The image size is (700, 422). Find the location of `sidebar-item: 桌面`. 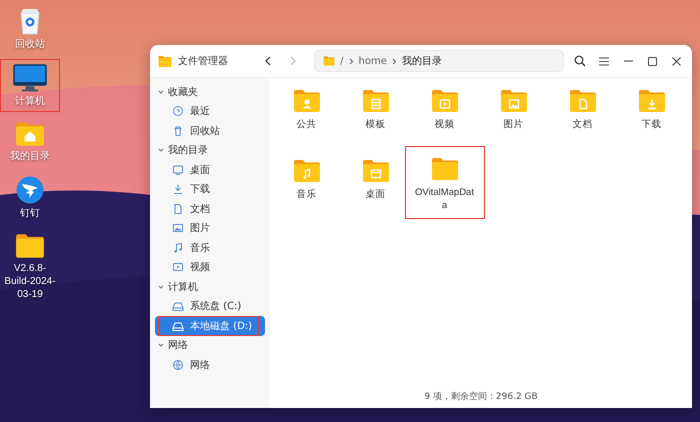

sidebar-item: 桌面 is located at coordinates (210, 170).